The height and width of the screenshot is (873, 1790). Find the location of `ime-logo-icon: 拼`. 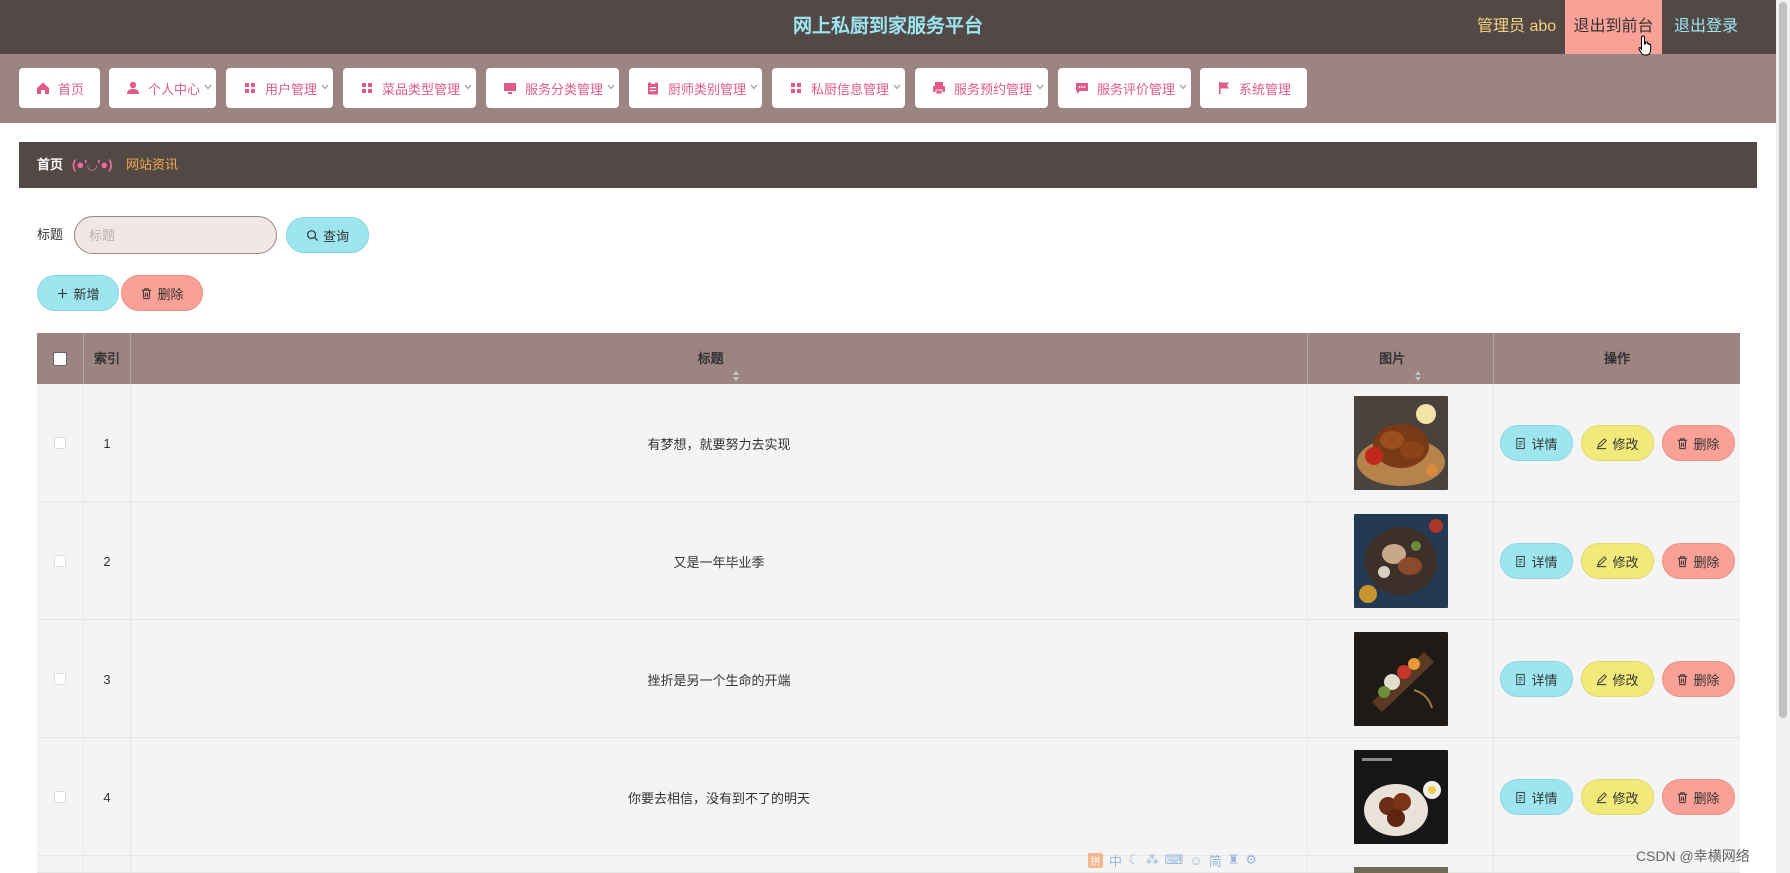

ime-logo-icon: 拼 is located at coordinates (1095, 860).